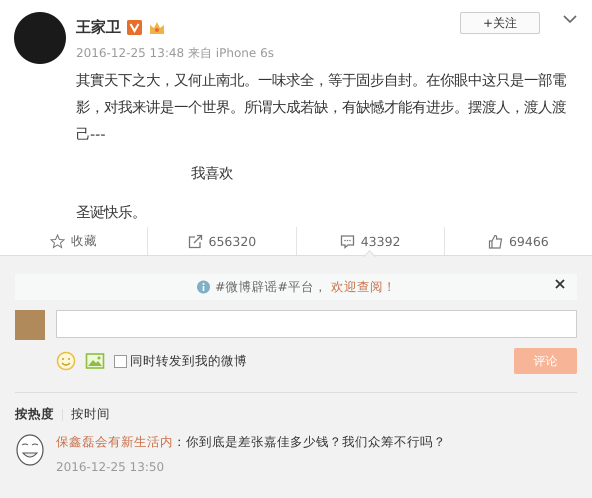  Describe the element at coordinates (321, 108) in the screenshot. I see `post-text: 其實天下之大，又何止南北。一味求全，等于固步自封。在你眼中这只是一部電影，对我来讲是一个世界。所谓大成若缺，有缺憾才能有进步。摆渡人，渡人渡己---` at that location.